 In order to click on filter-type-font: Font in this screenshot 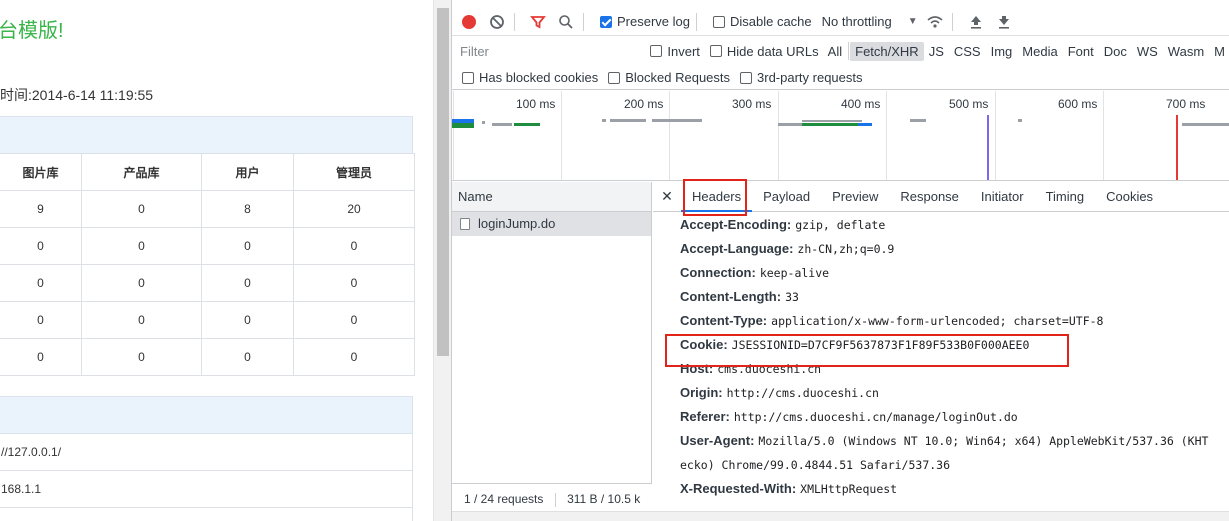, I will do `click(1081, 51)`.